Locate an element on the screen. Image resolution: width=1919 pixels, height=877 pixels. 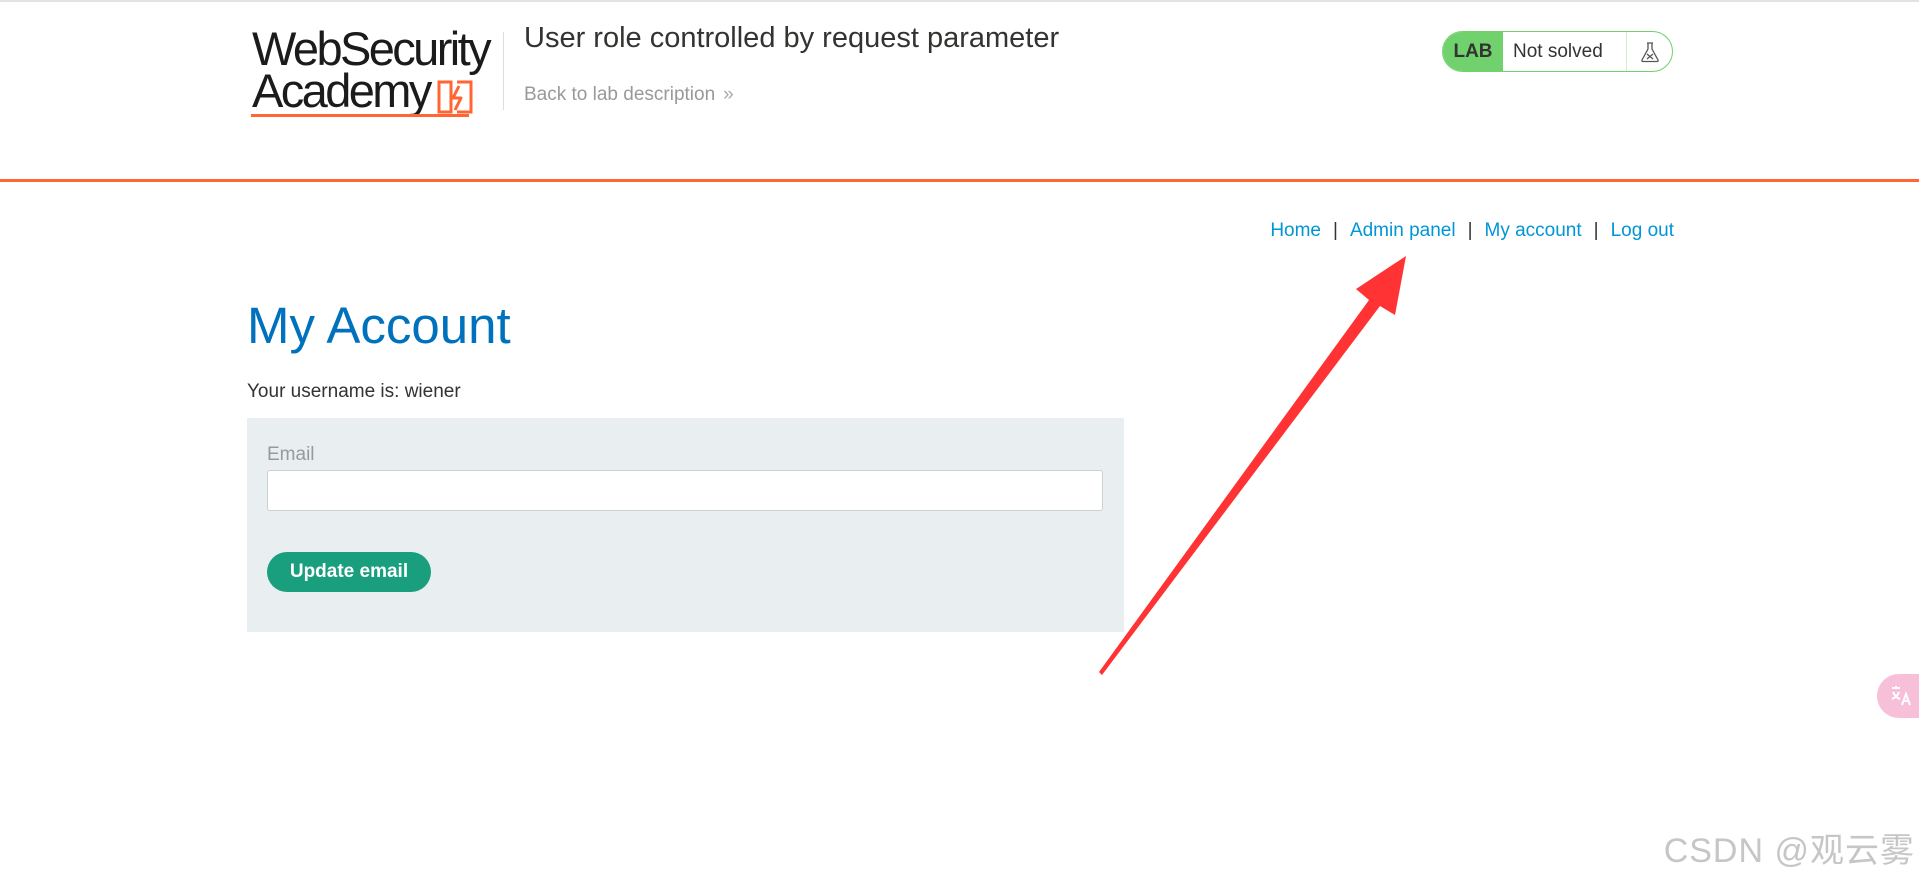
lab-status-text: Not solved is located at coordinates (1565, 51).